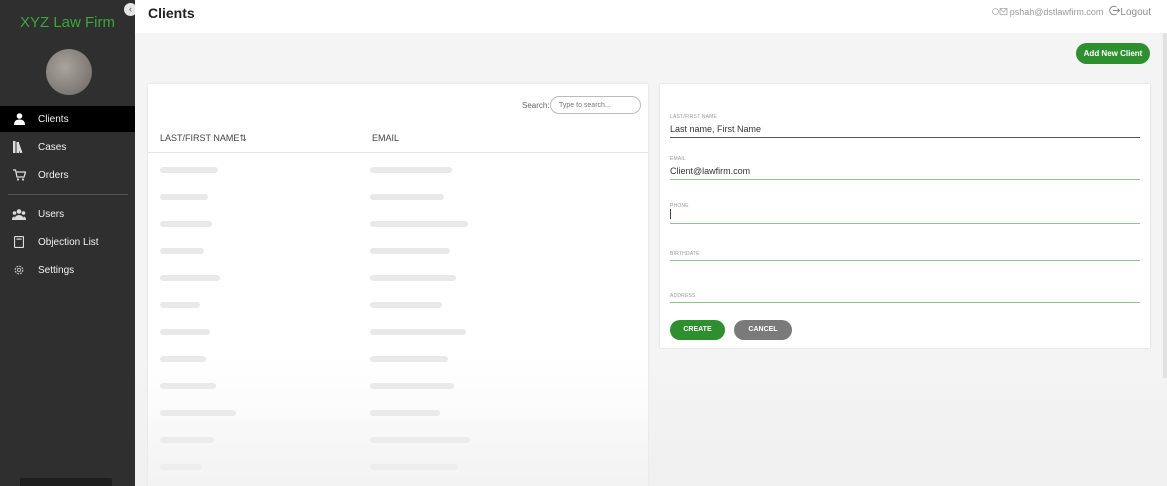 This screenshot has height=486, width=1167. What do you see at coordinates (685, 254) in the screenshot?
I see `birthdate-label: BIRTHDATE` at bounding box center [685, 254].